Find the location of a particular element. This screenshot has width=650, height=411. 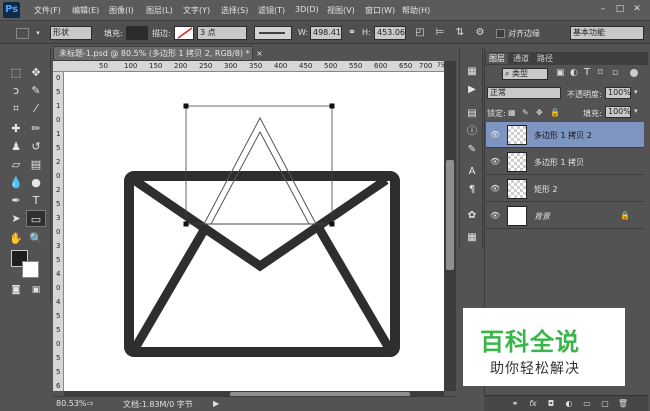

healing-brush-icon: ✚ is located at coordinates (16, 128).